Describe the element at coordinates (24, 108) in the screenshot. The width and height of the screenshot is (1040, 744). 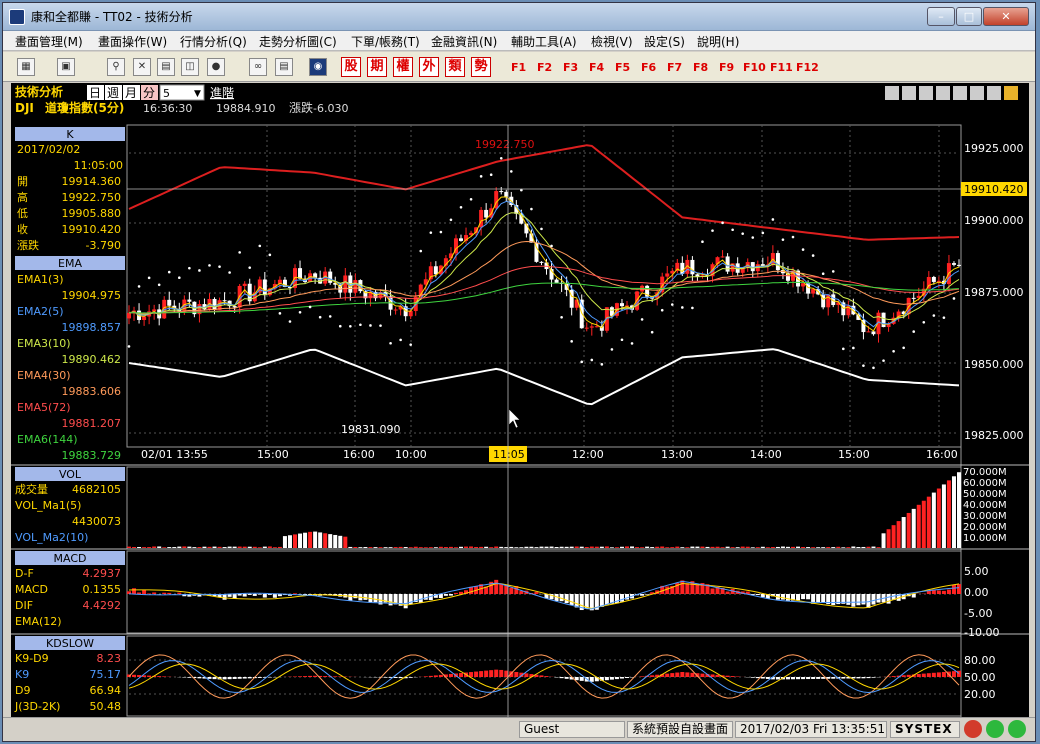
I see `symbol-code: DJI` at that location.